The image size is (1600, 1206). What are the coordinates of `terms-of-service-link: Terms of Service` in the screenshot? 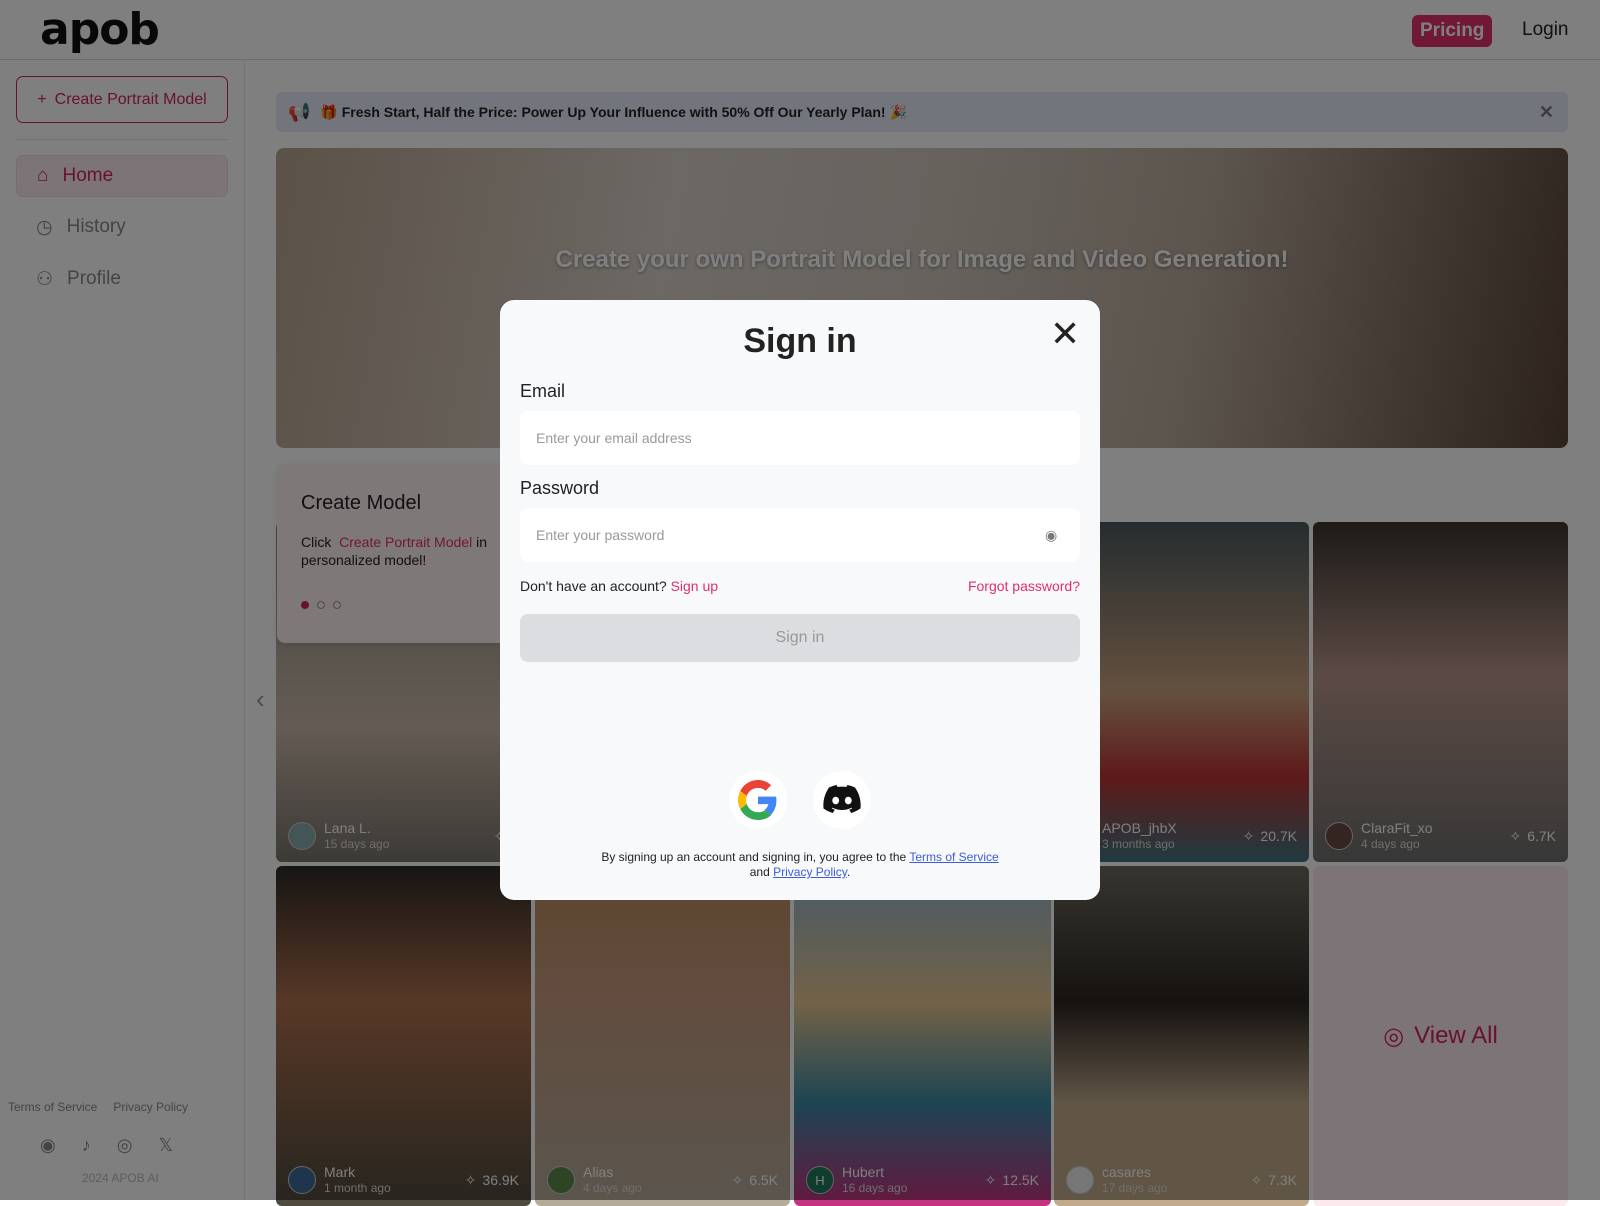 It's located at (953, 857).